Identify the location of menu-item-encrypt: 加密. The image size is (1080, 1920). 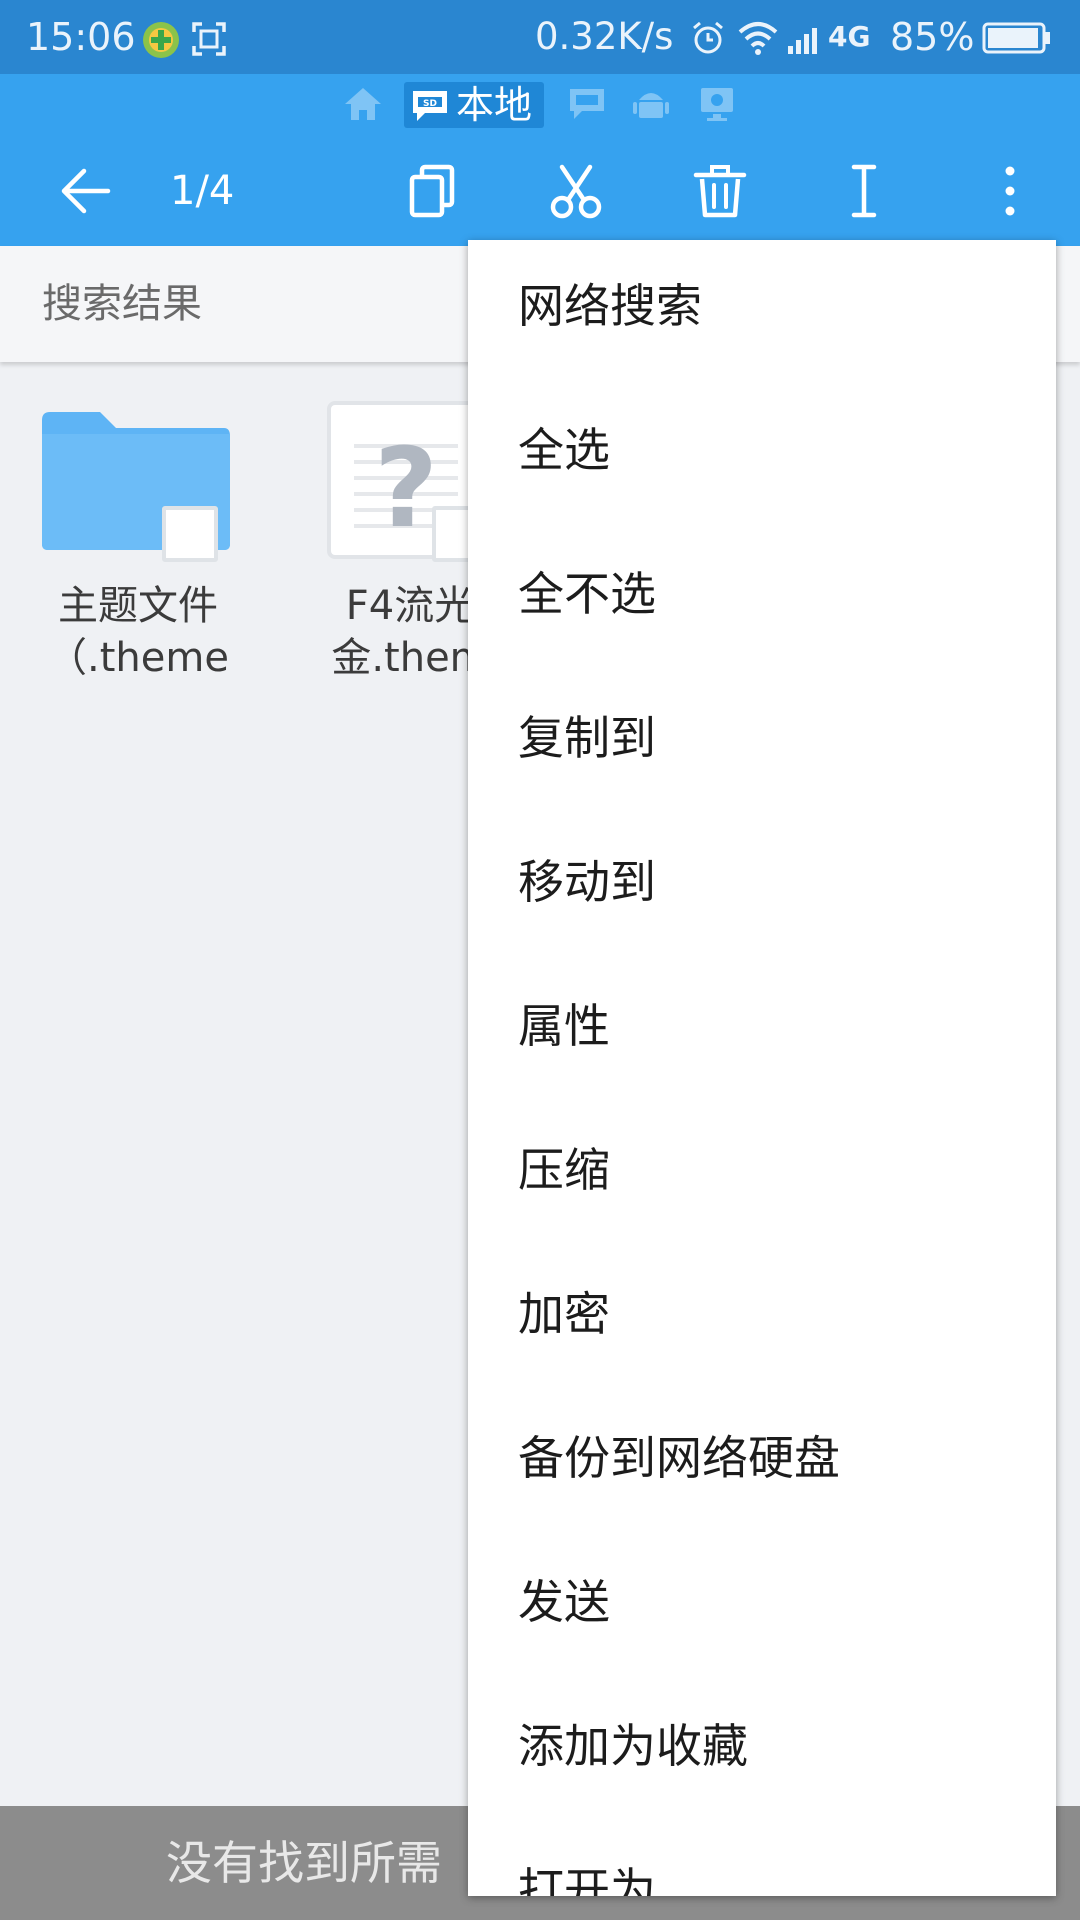
(762, 1320).